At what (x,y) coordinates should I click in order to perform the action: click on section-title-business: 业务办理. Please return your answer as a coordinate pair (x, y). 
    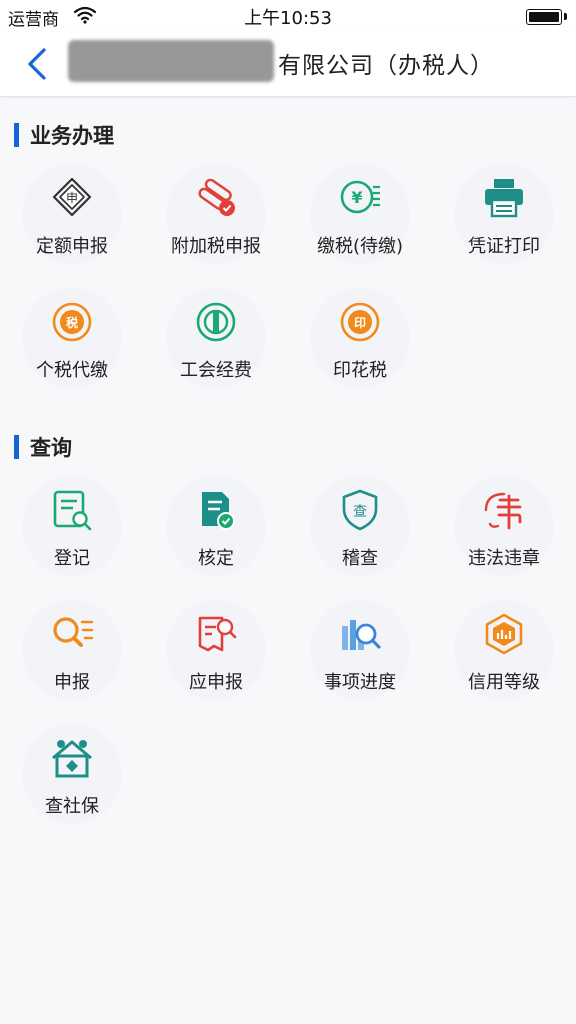
    Looking at the image, I should click on (114, 134).